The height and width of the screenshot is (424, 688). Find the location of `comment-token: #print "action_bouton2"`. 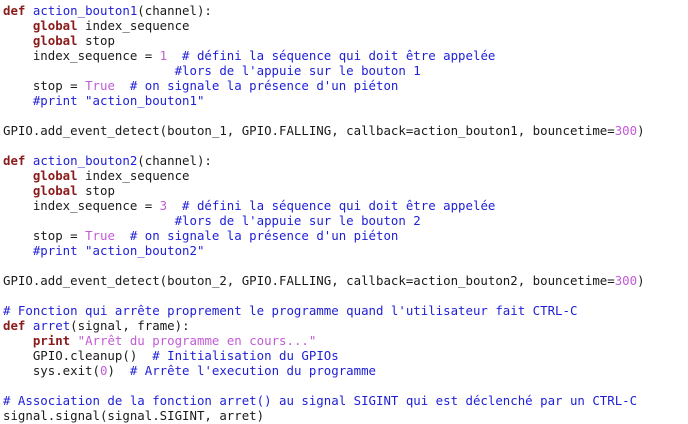

comment-token: #print "action_bouton2" is located at coordinates (118, 250).